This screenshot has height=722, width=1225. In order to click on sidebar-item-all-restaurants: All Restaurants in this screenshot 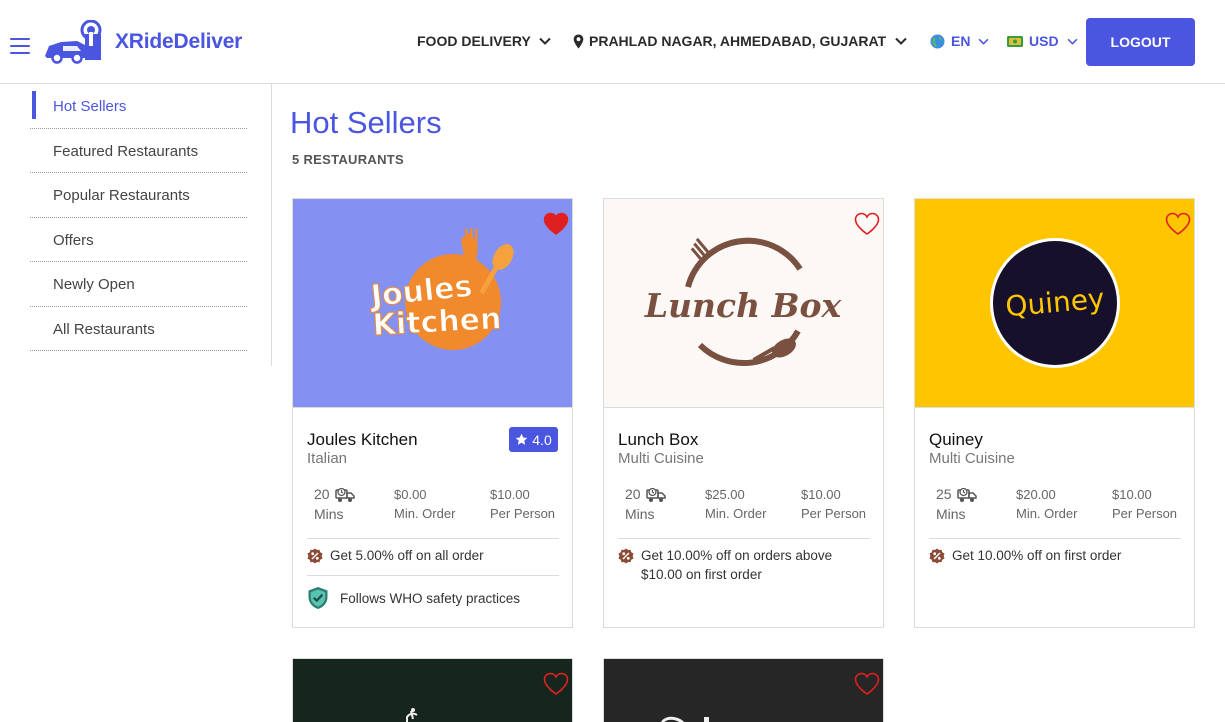, I will do `click(138, 329)`.